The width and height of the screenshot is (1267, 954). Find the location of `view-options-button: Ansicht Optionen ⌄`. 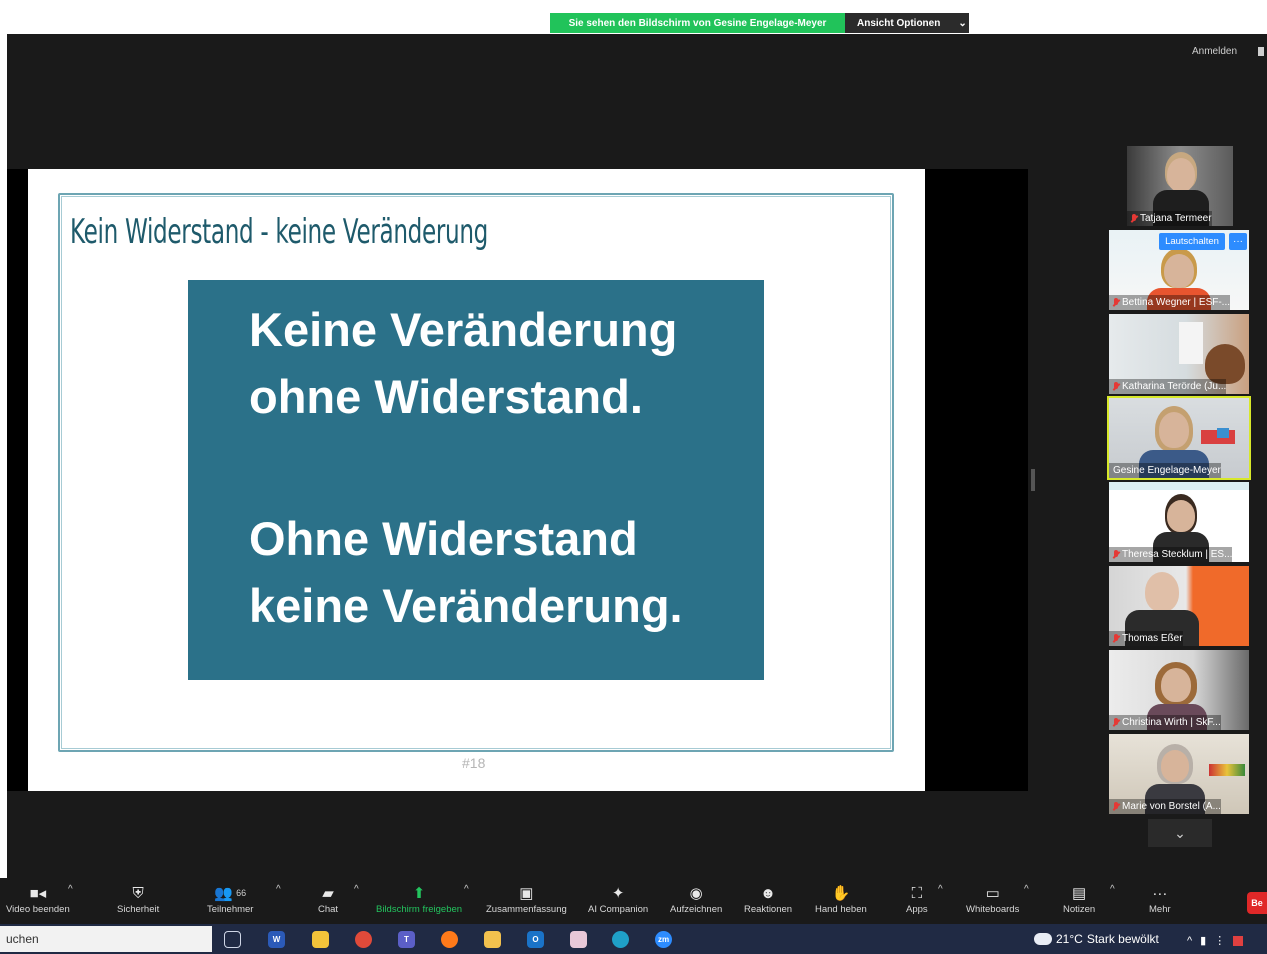

view-options-button: Ansicht Optionen ⌄ is located at coordinates (907, 23).